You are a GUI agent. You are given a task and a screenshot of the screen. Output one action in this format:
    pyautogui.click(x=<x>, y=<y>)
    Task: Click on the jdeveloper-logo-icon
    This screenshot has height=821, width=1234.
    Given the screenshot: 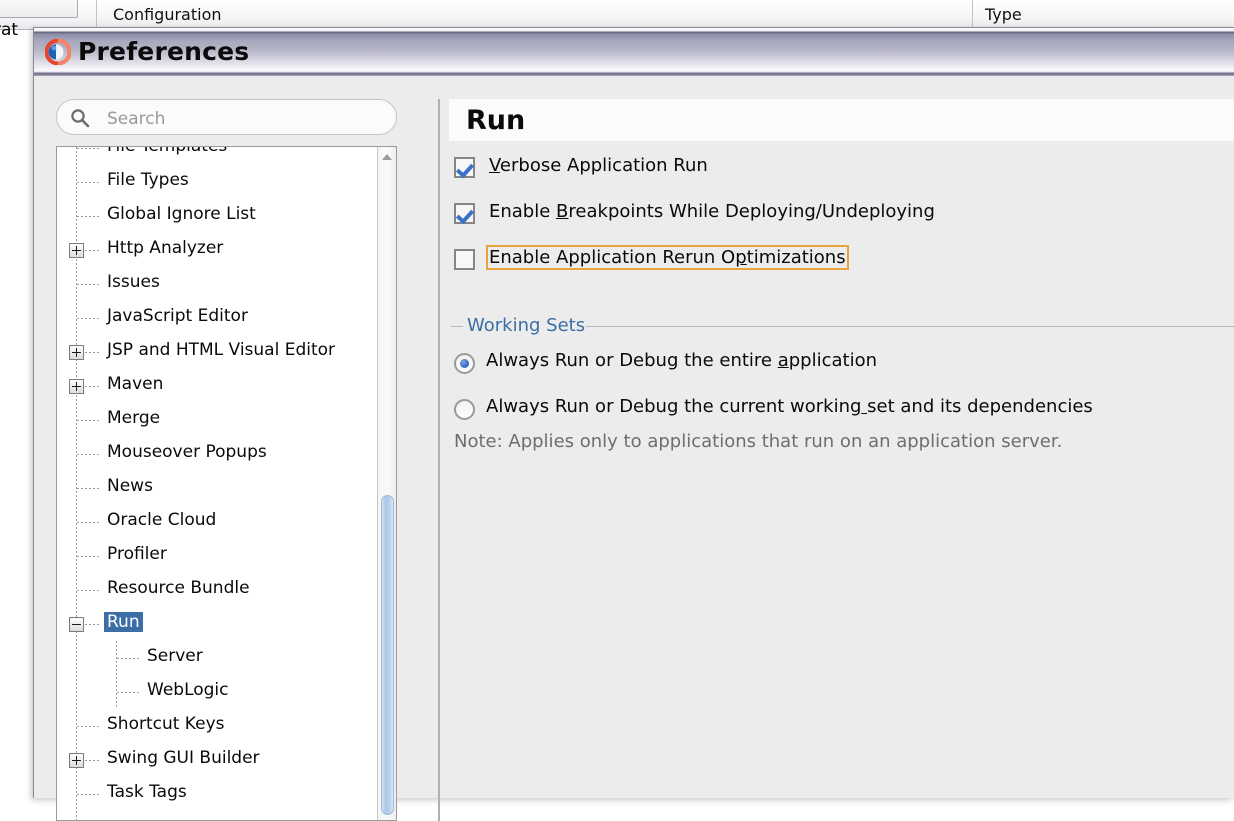 What is the action you would take?
    pyautogui.click(x=58, y=52)
    